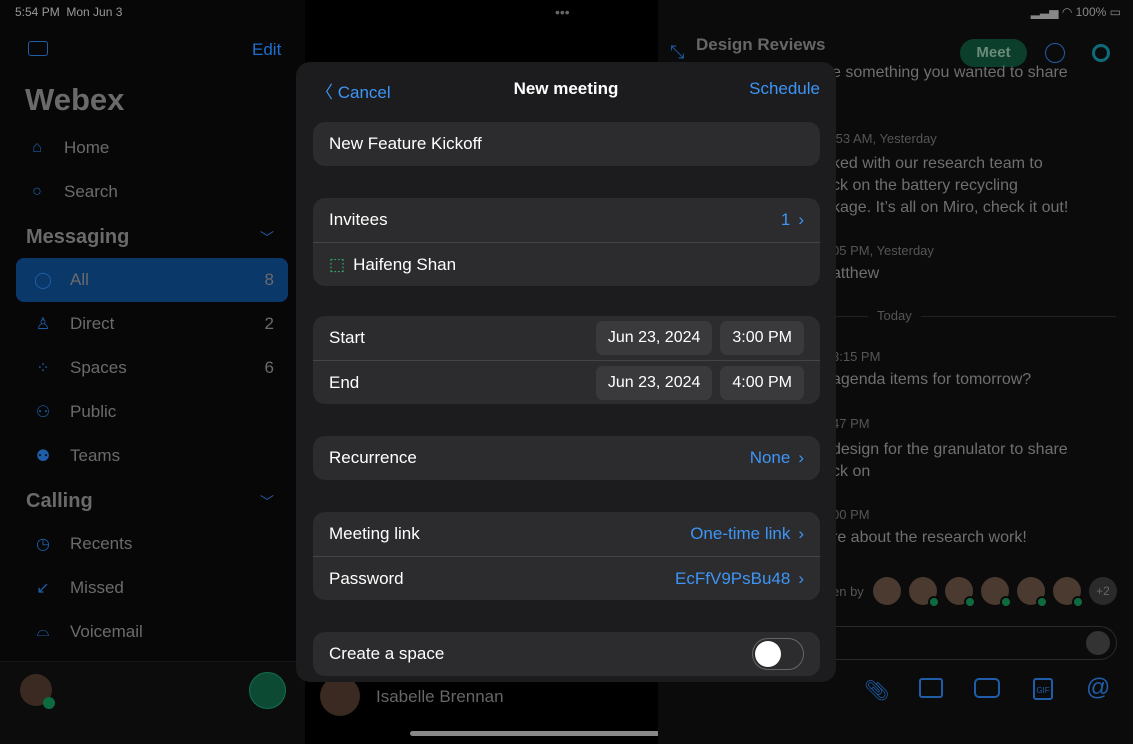 This screenshot has height=744, width=1133. I want to click on more-seen-badge: +2, so click(1103, 591).